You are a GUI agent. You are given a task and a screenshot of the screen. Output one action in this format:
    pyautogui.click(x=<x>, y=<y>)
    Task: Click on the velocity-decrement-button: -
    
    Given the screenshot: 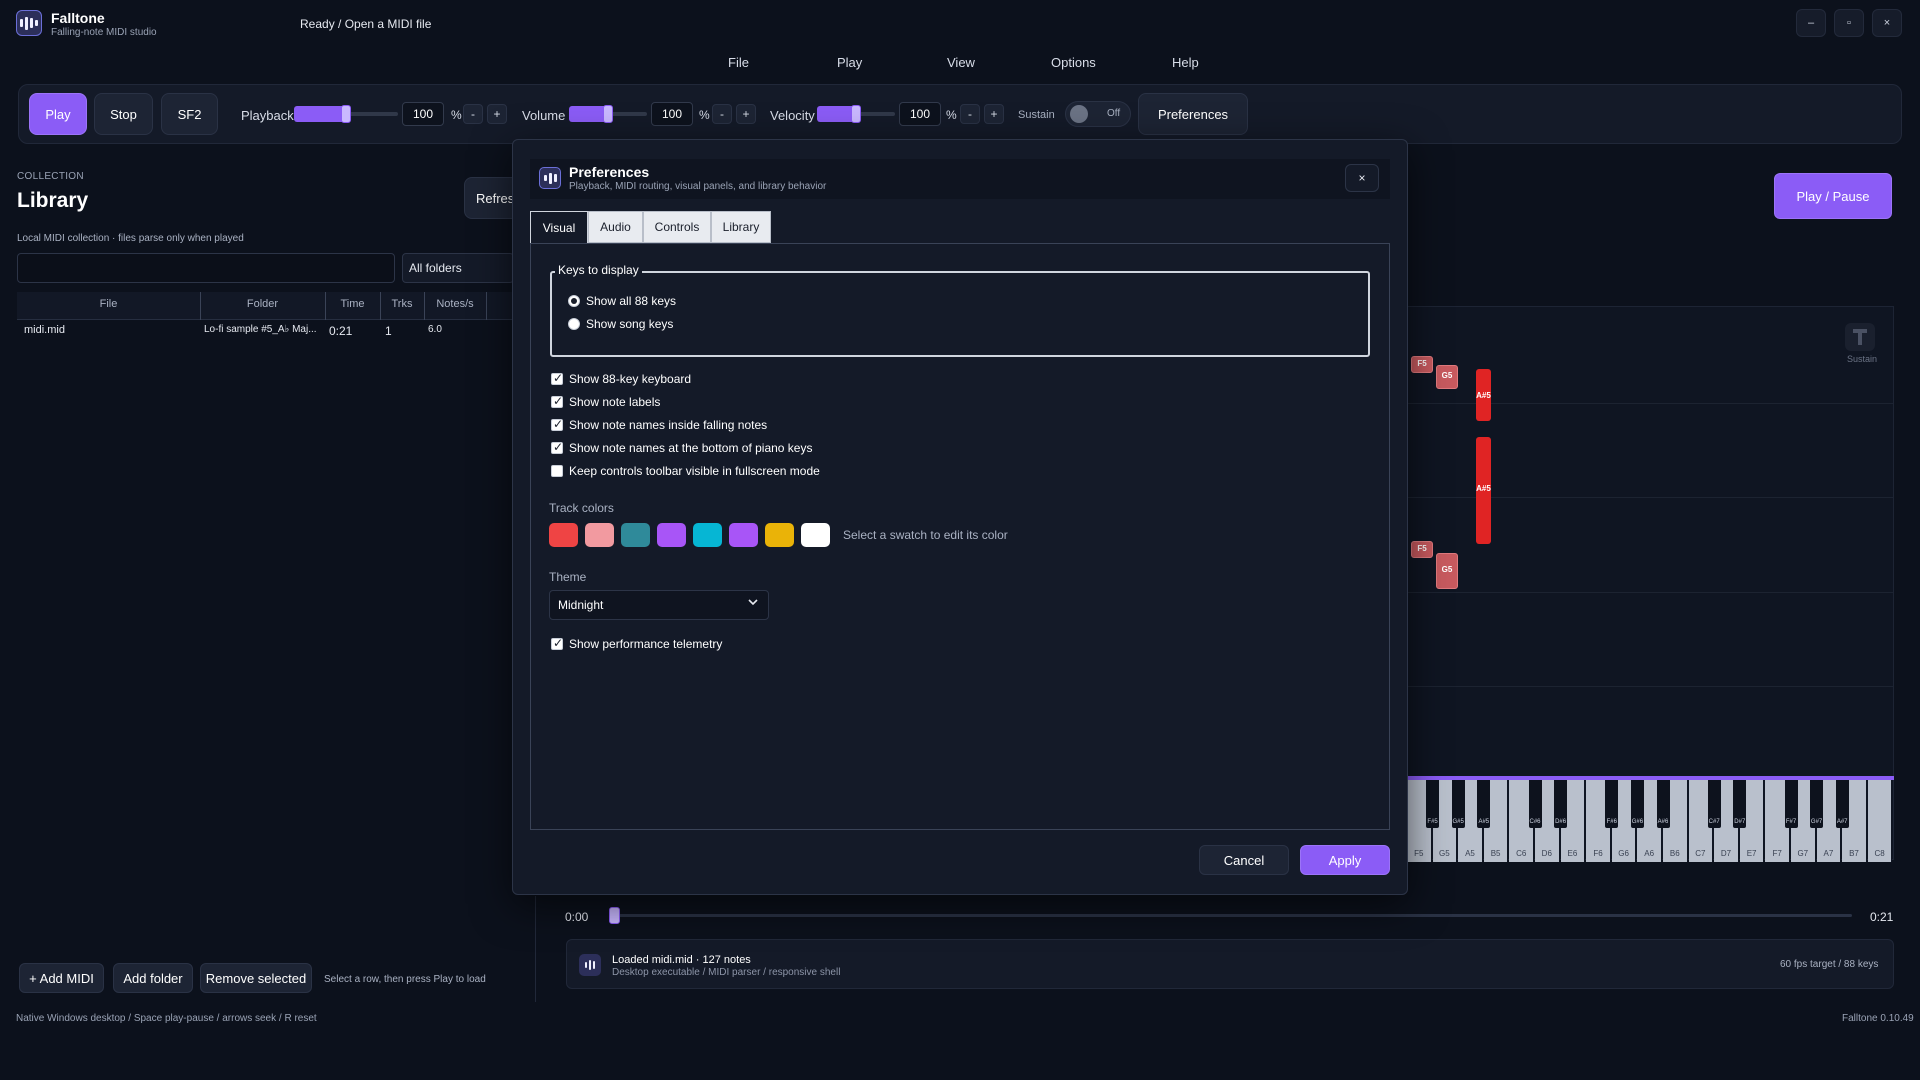 What is the action you would take?
    pyautogui.click(x=970, y=114)
    